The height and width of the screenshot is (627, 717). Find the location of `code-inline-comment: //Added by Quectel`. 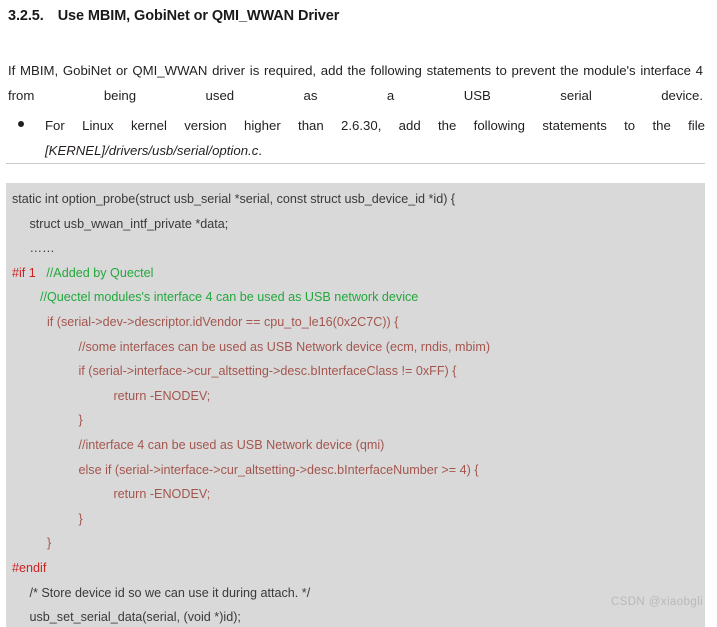

code-inline-comment: //Added by Quectel is located at coordinates (100, 272).